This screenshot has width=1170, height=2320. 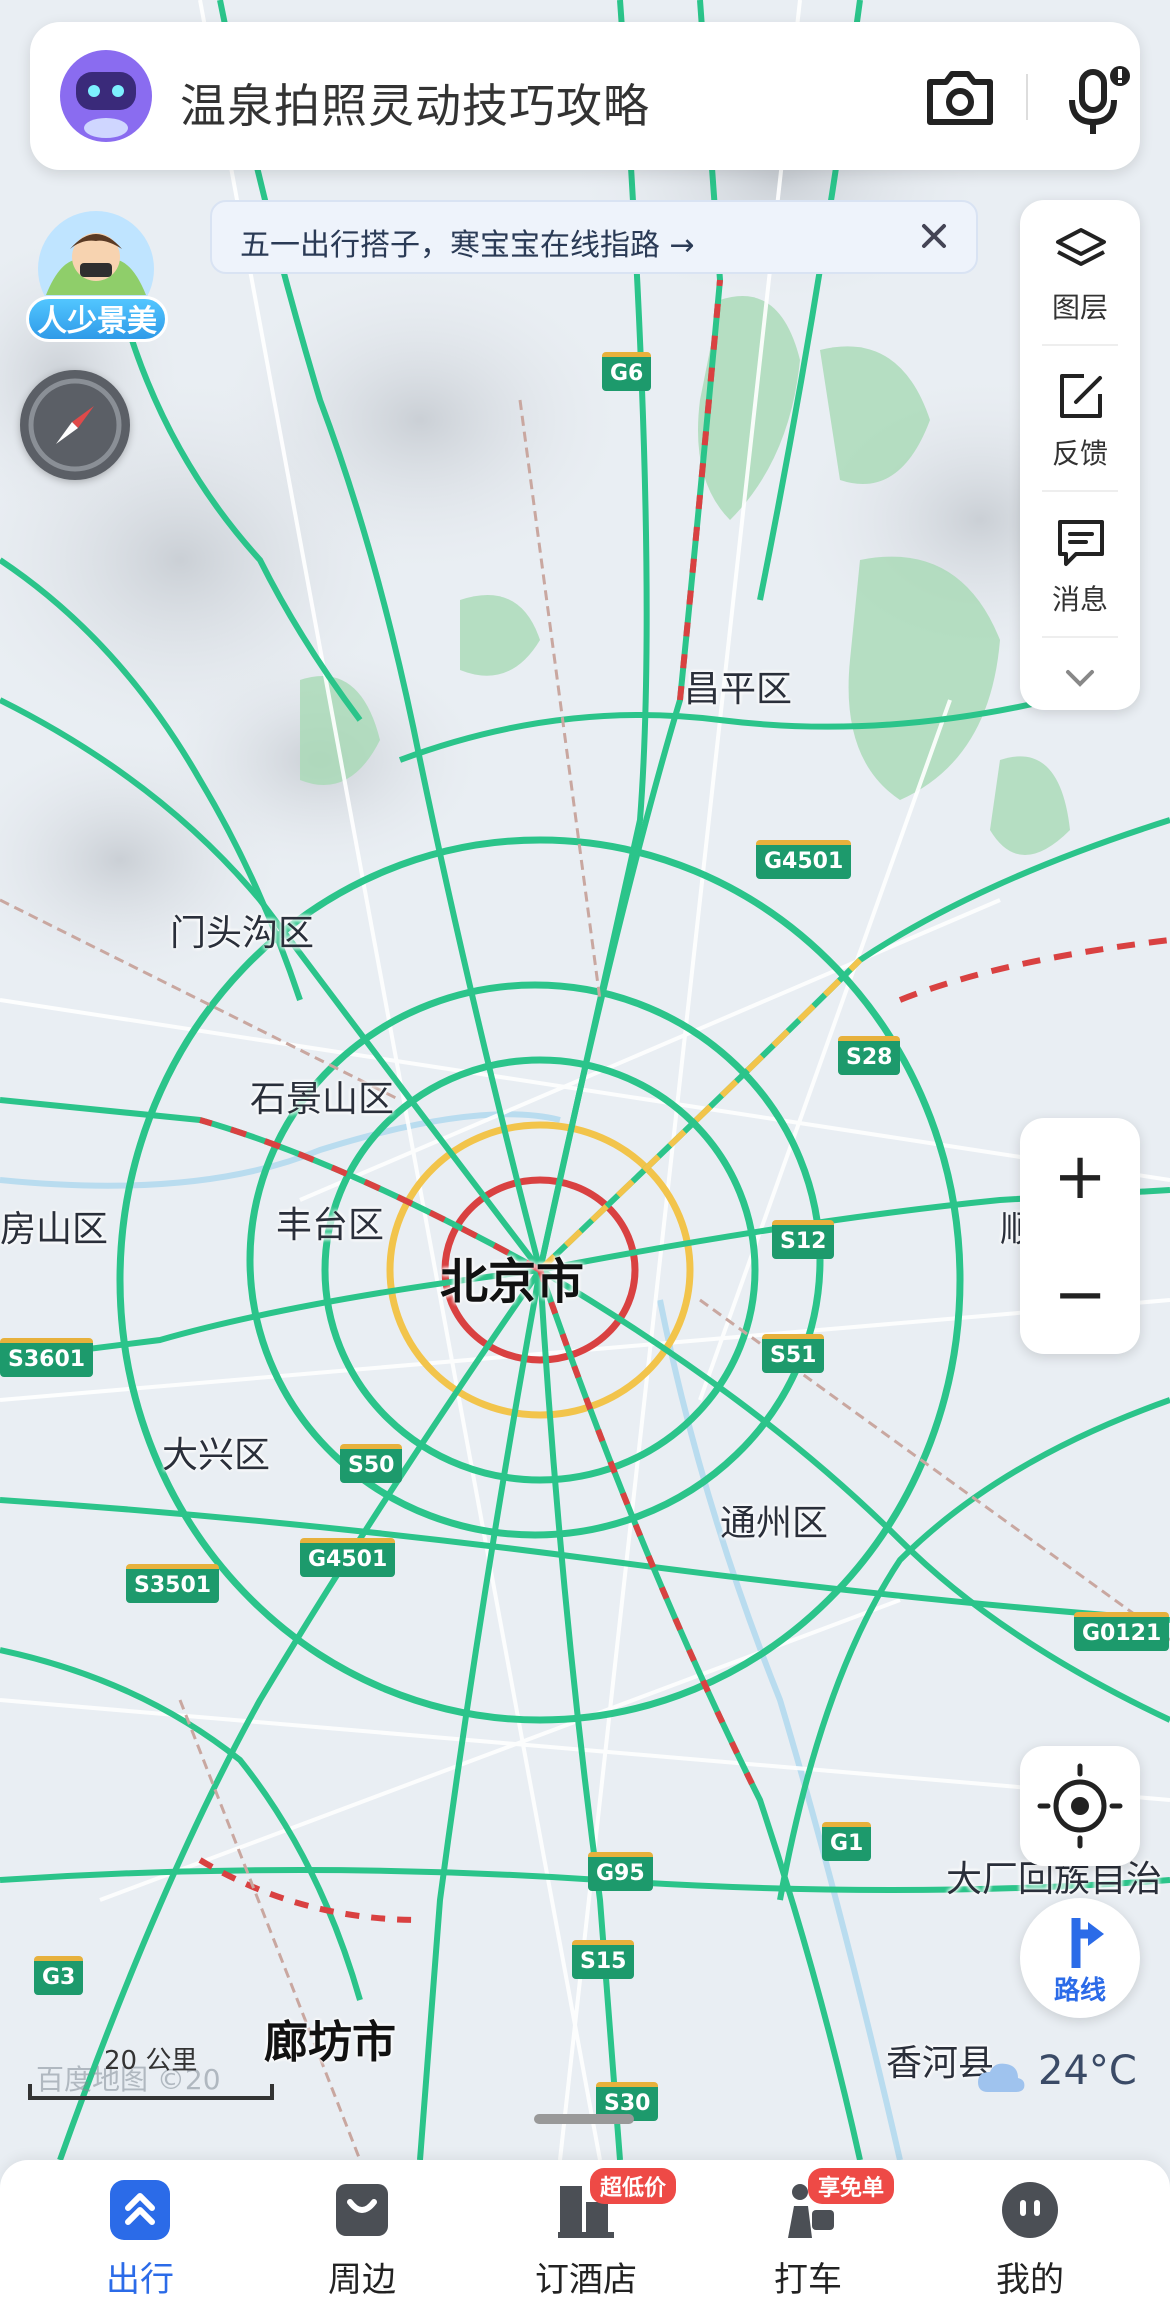 I want to click on tab-taxi: 享免单 打车, so click(x=808, y=2239).